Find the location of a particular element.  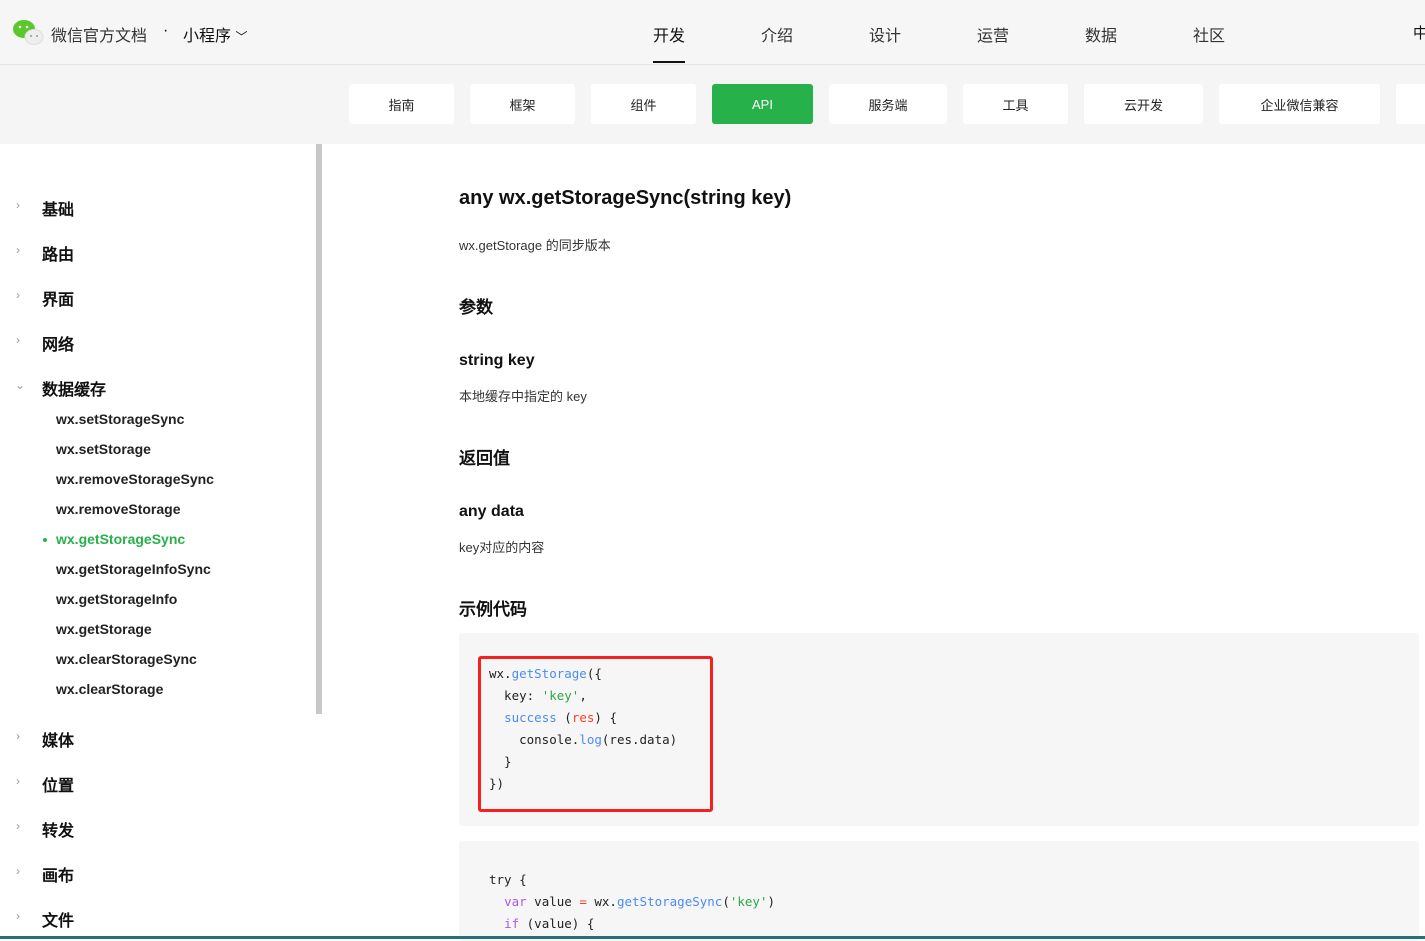

tab-guide: 指南 is located at coordinates (401, 104).